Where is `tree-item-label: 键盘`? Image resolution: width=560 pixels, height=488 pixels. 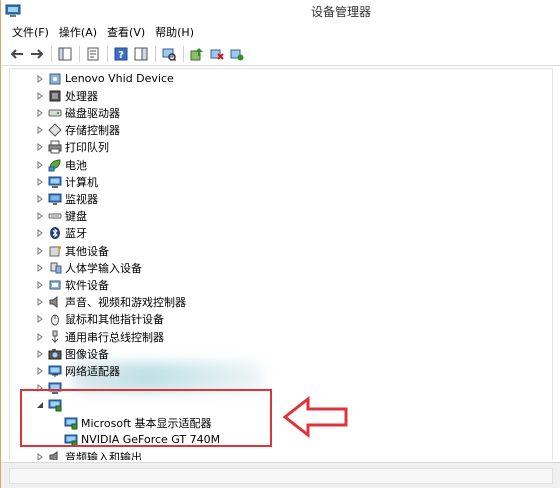 tree-item-label: 键盘 is located at coordinates (76, 217).